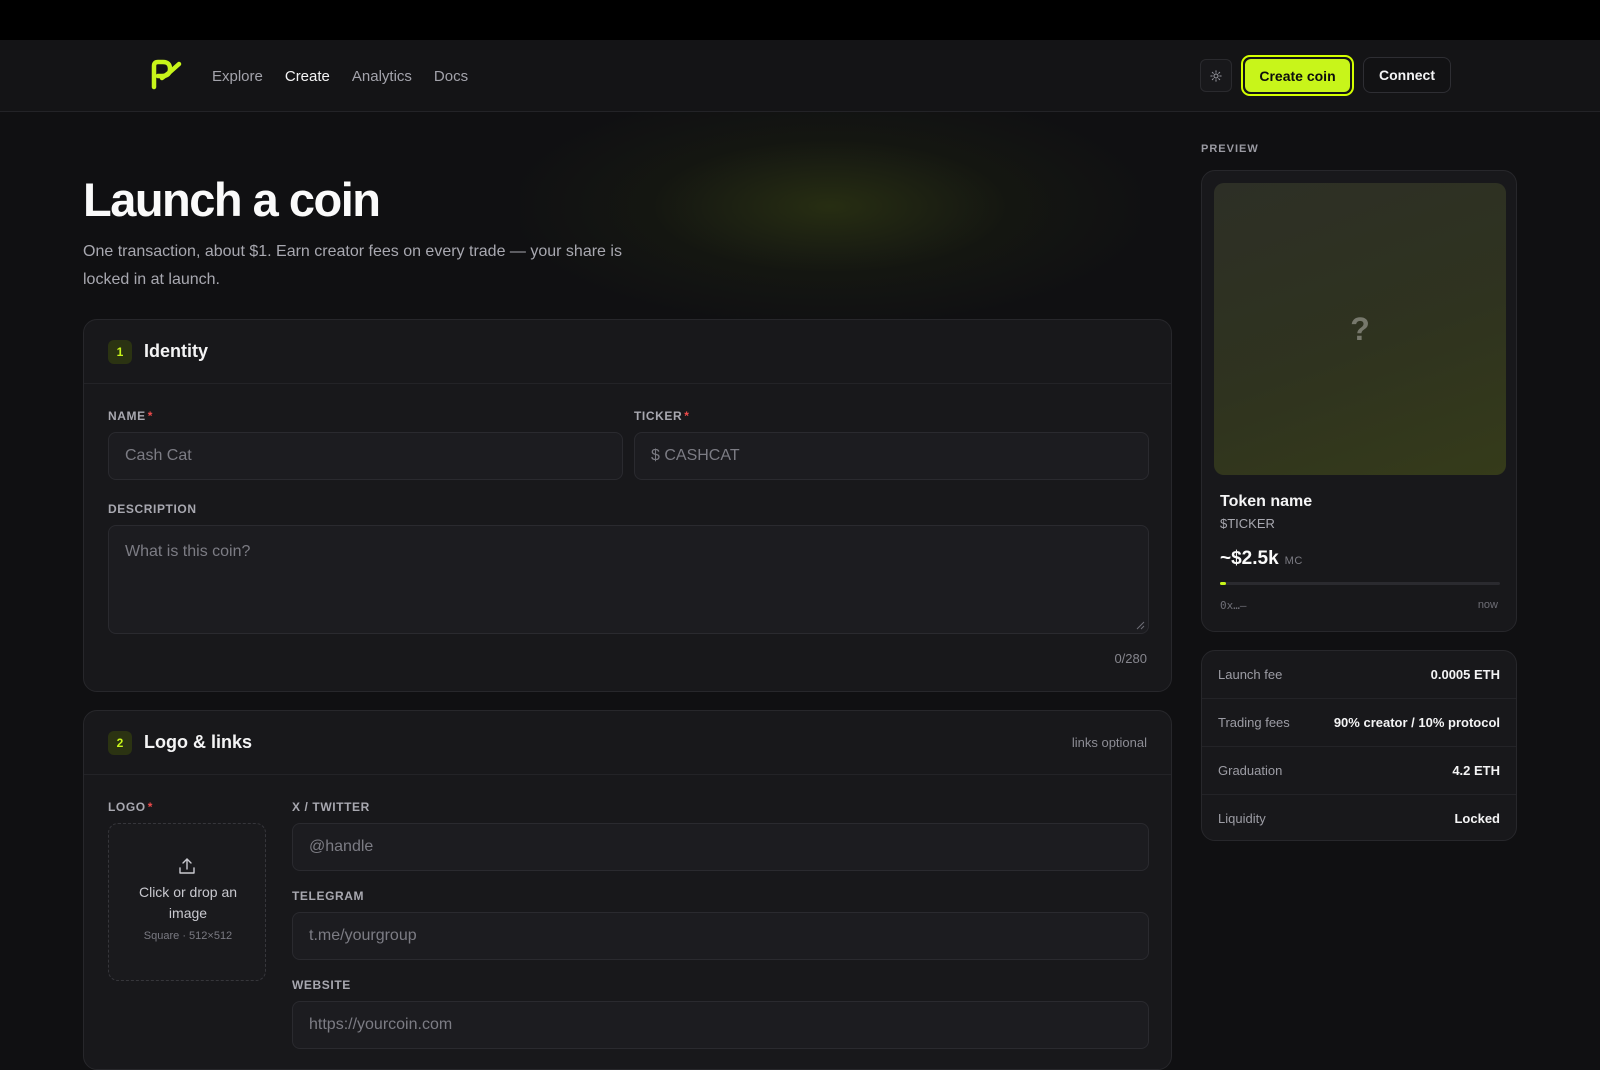 Image resolution: width=1600 pixels, height=1070 pixels. Describe the element at coordinates (1360, 583) in the screenshot. I see `bonding-curve-progress` at that location.